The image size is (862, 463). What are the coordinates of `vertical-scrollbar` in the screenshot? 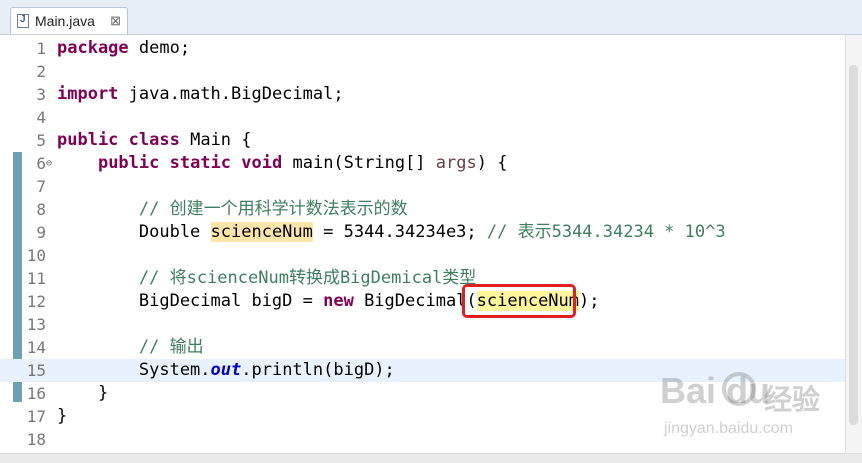 It's located at (853, 244).